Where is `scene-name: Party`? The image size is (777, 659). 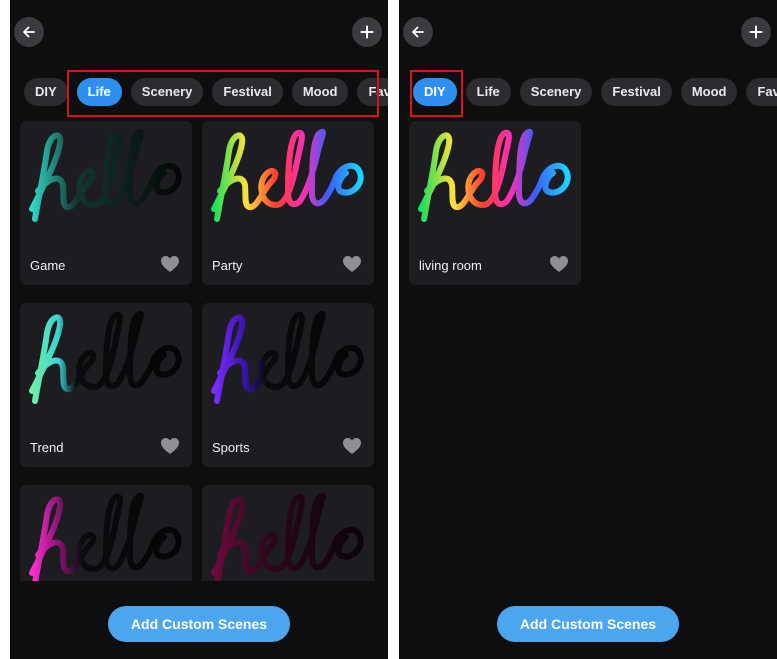
scene-name: Party is located at coordinates (227, 265).